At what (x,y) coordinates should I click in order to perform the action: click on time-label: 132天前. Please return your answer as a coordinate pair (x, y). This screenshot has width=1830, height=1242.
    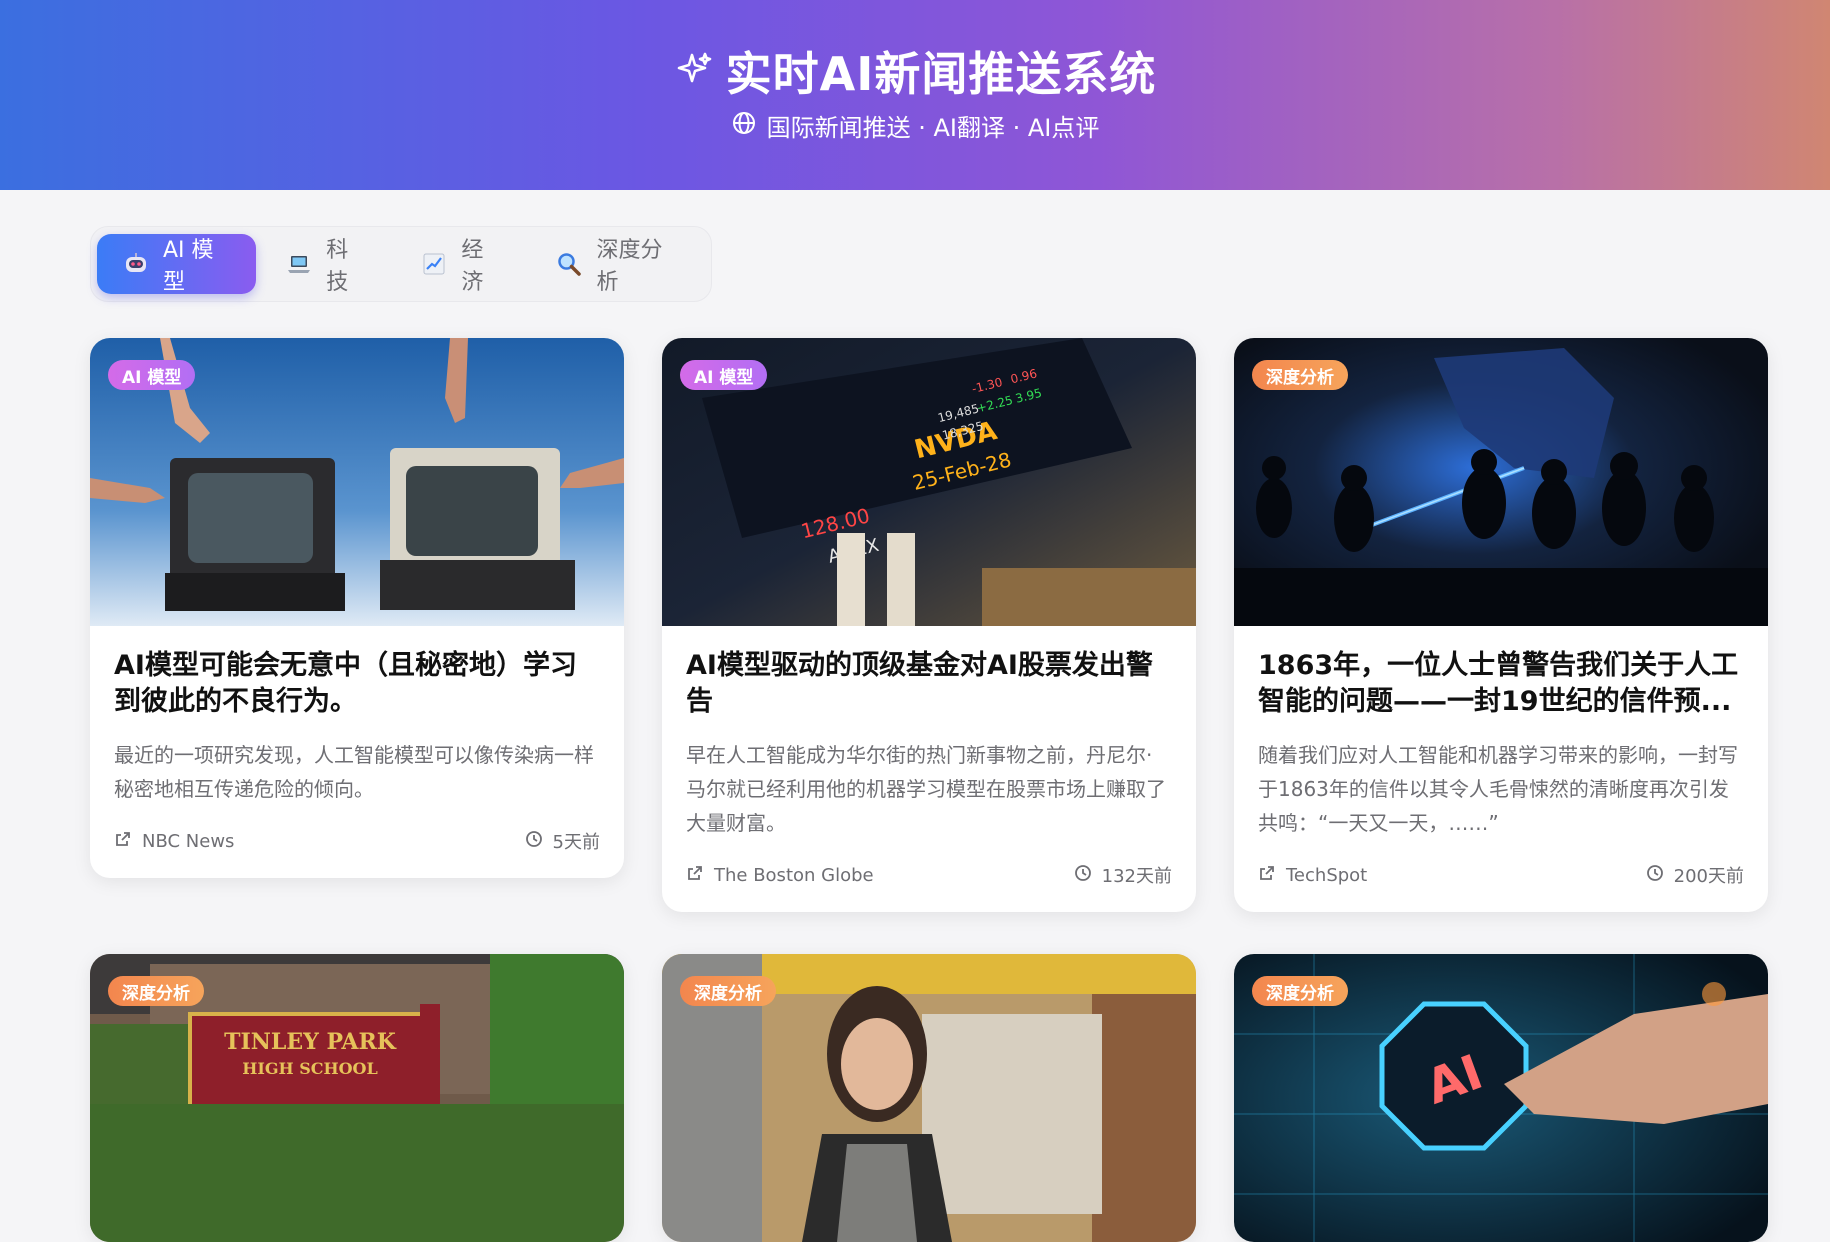
    Looking at the image, I should click on (1136, 876).